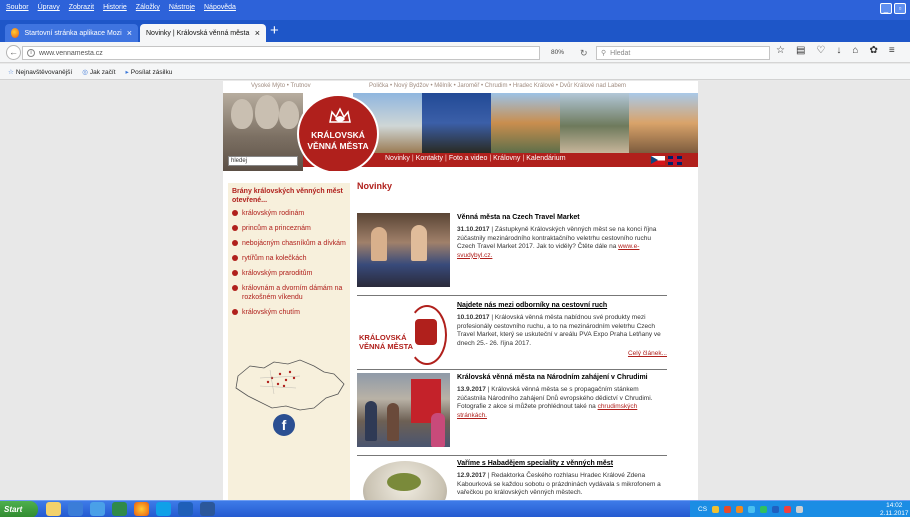 Image resolution: width=910 pixels, height=517 pixels. What do you see at coordinates (658, 160) in the screenshot?
I see `czech-flag-icon` at bounding box center [658, 160].